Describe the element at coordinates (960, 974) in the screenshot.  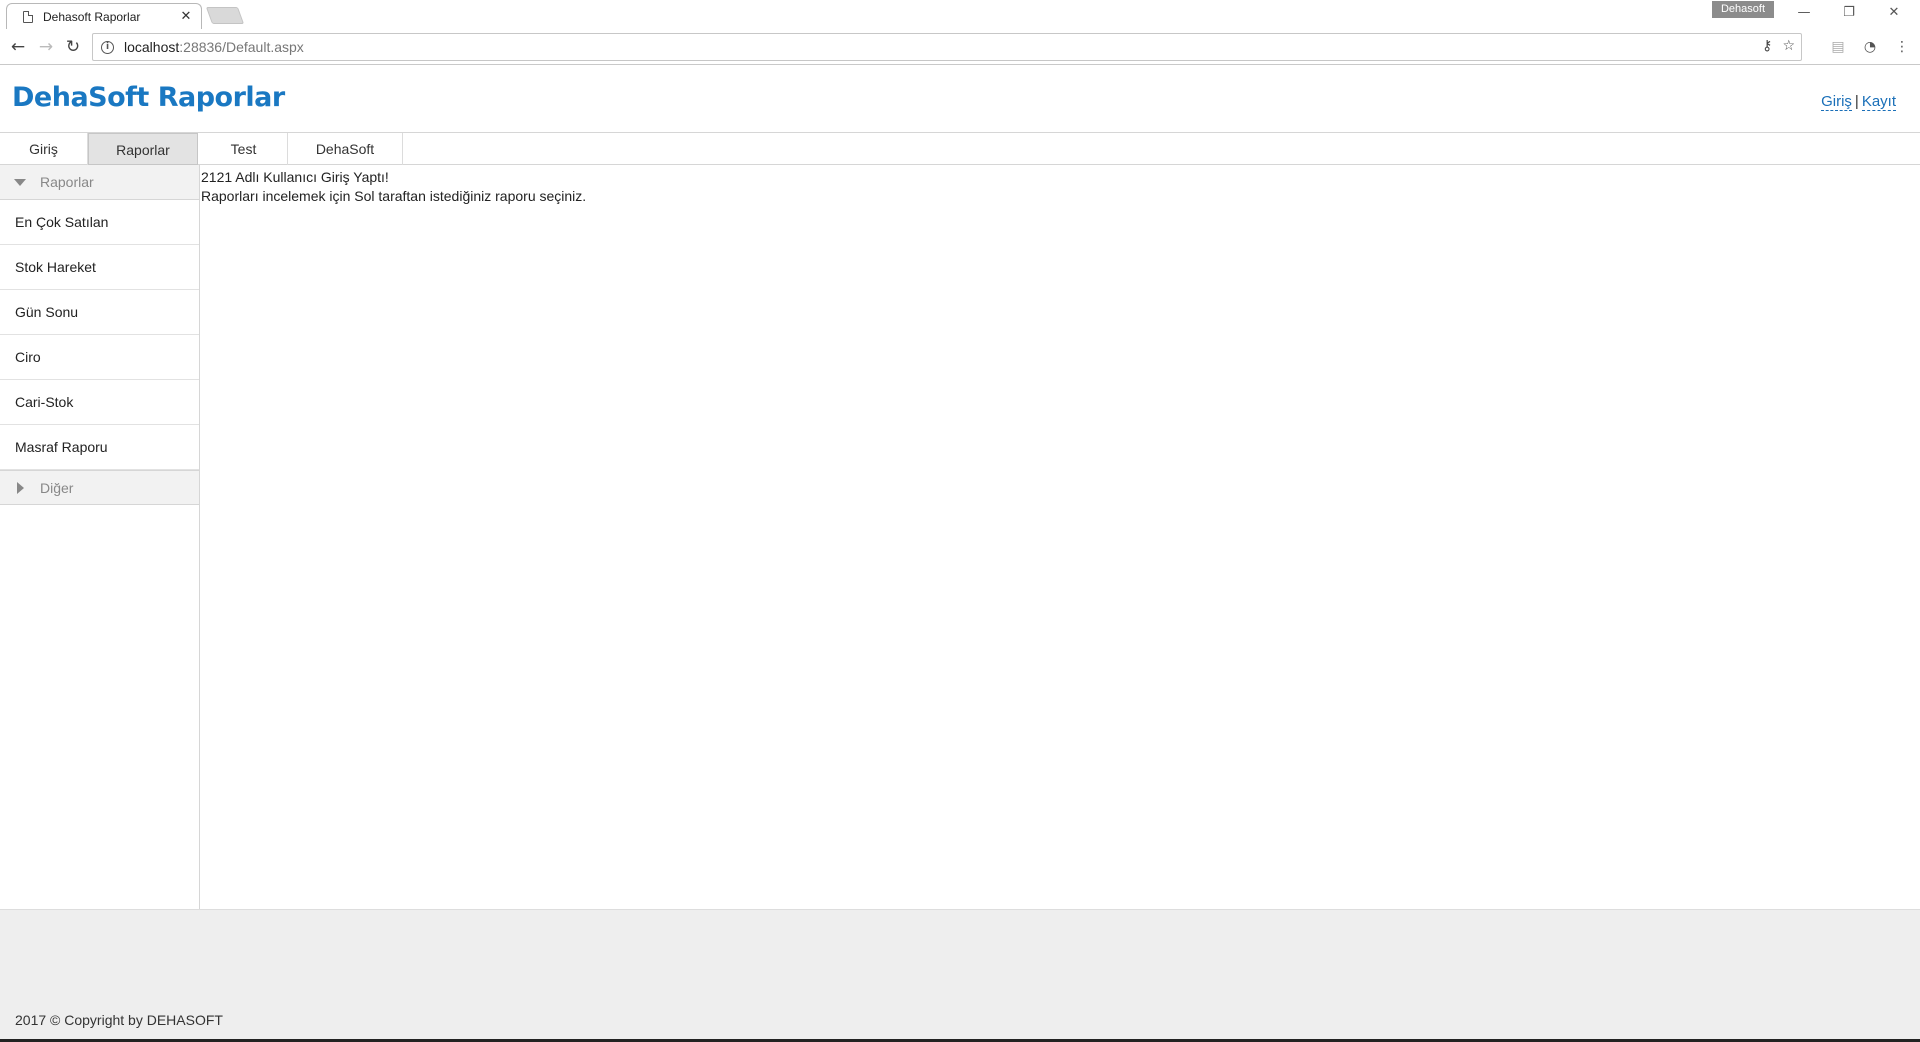
I see `footer: 2017 © Copyright by DEHASOFT` at that location.